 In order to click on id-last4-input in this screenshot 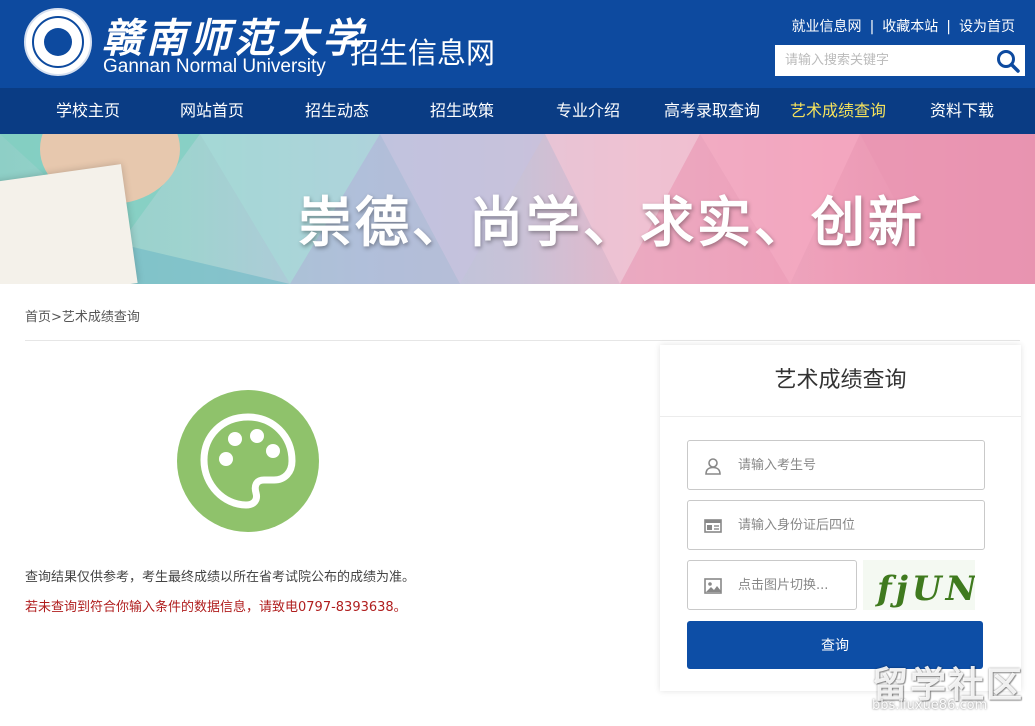, I will do `click(858, 525)`.